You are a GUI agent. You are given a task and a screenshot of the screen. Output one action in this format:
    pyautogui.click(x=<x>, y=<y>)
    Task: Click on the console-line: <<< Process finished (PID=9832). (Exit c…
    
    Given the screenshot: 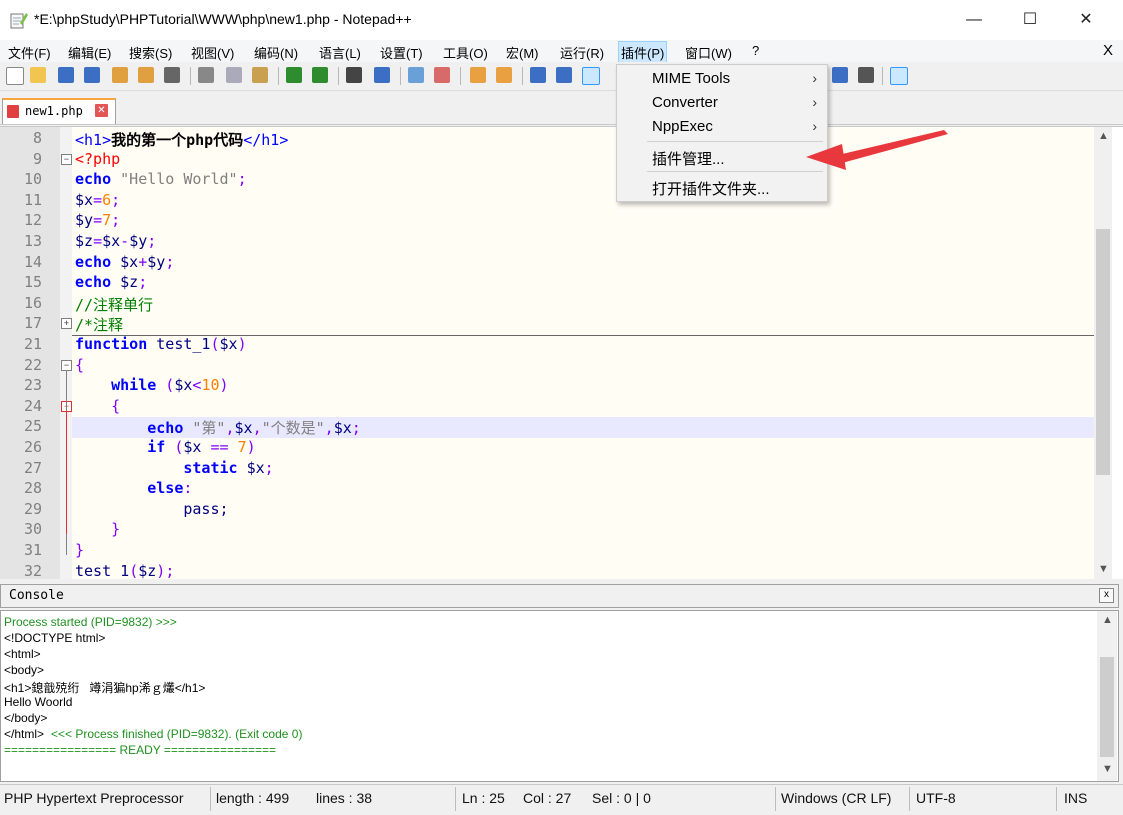 What is the action you would take?
    pyautogui.click(x=177, y=734)
    